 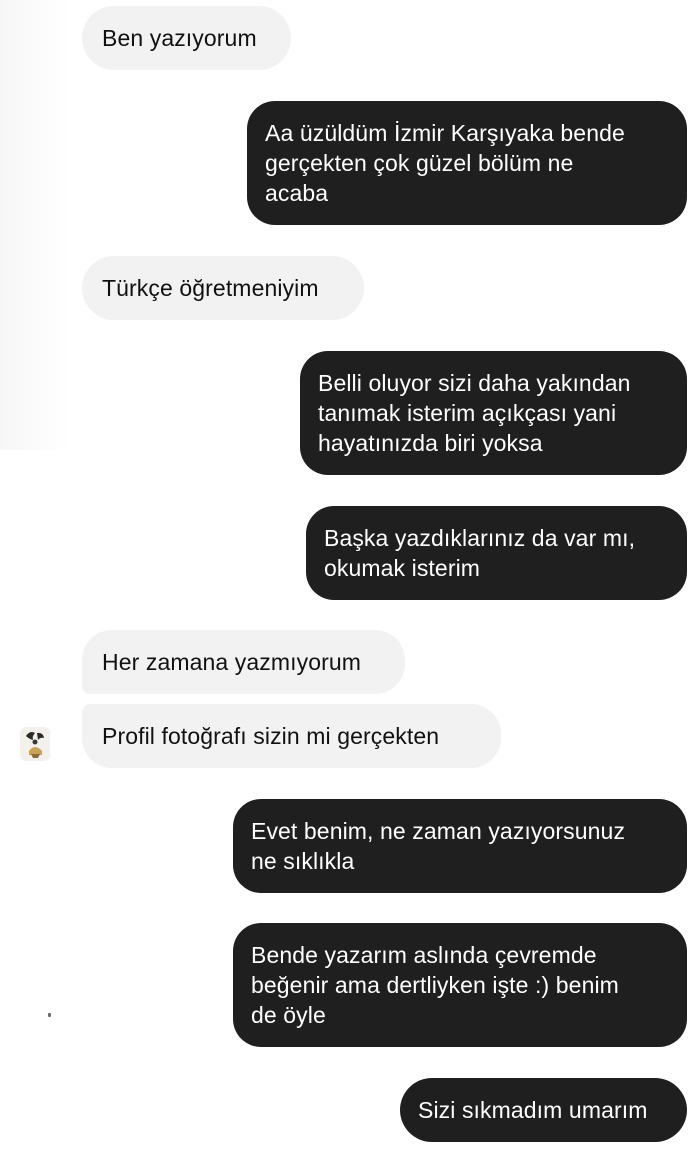 I want to click on message-bubble-received: Her zamana yazmıyorum, so click(x=243, y=662).